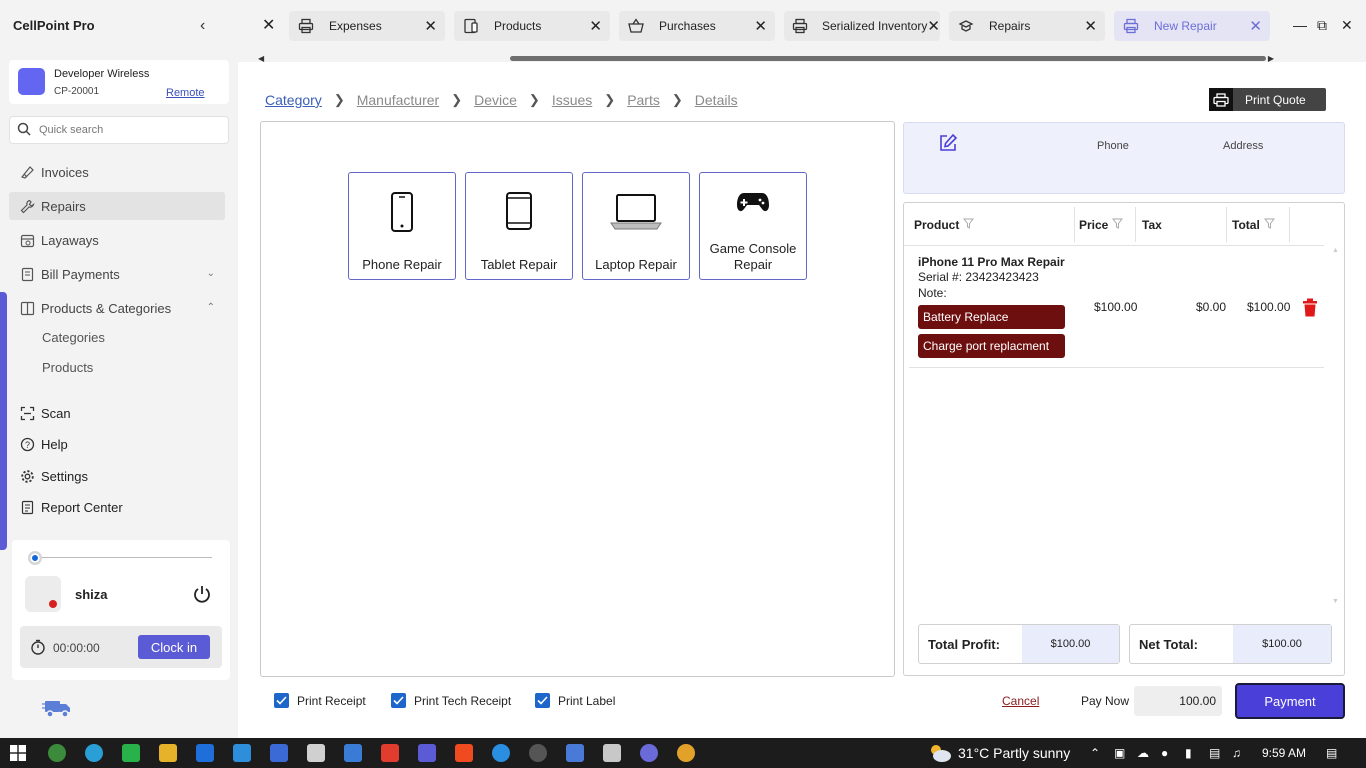 This screenshot has width=1366, height=768. I want to click on weather-icon, so click(940, 754).